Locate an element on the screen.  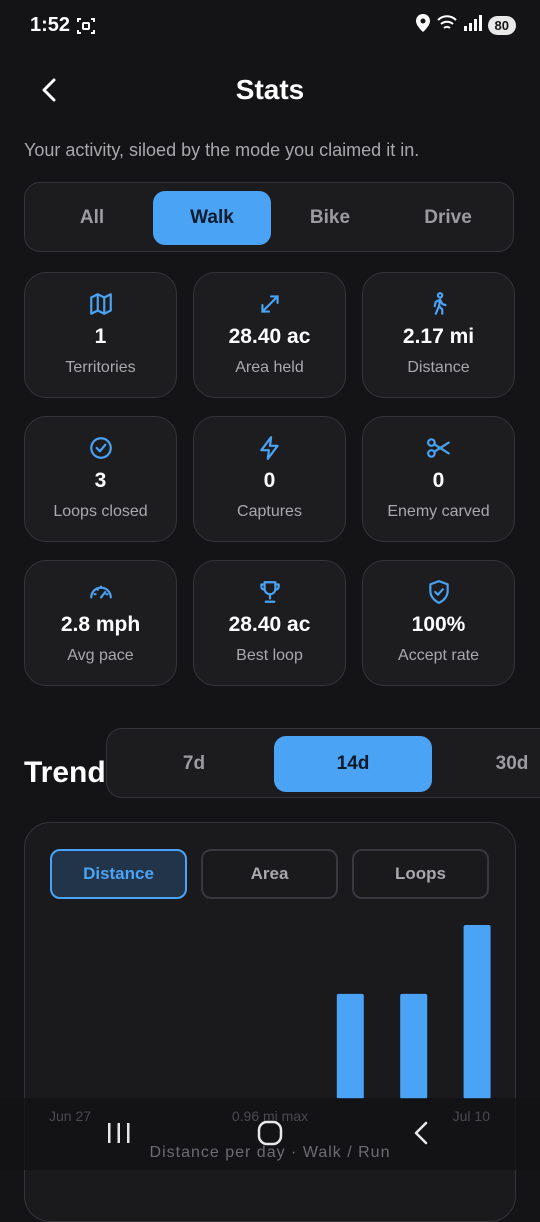
range-14d-button: 14d is located at coordinates (353, 764).